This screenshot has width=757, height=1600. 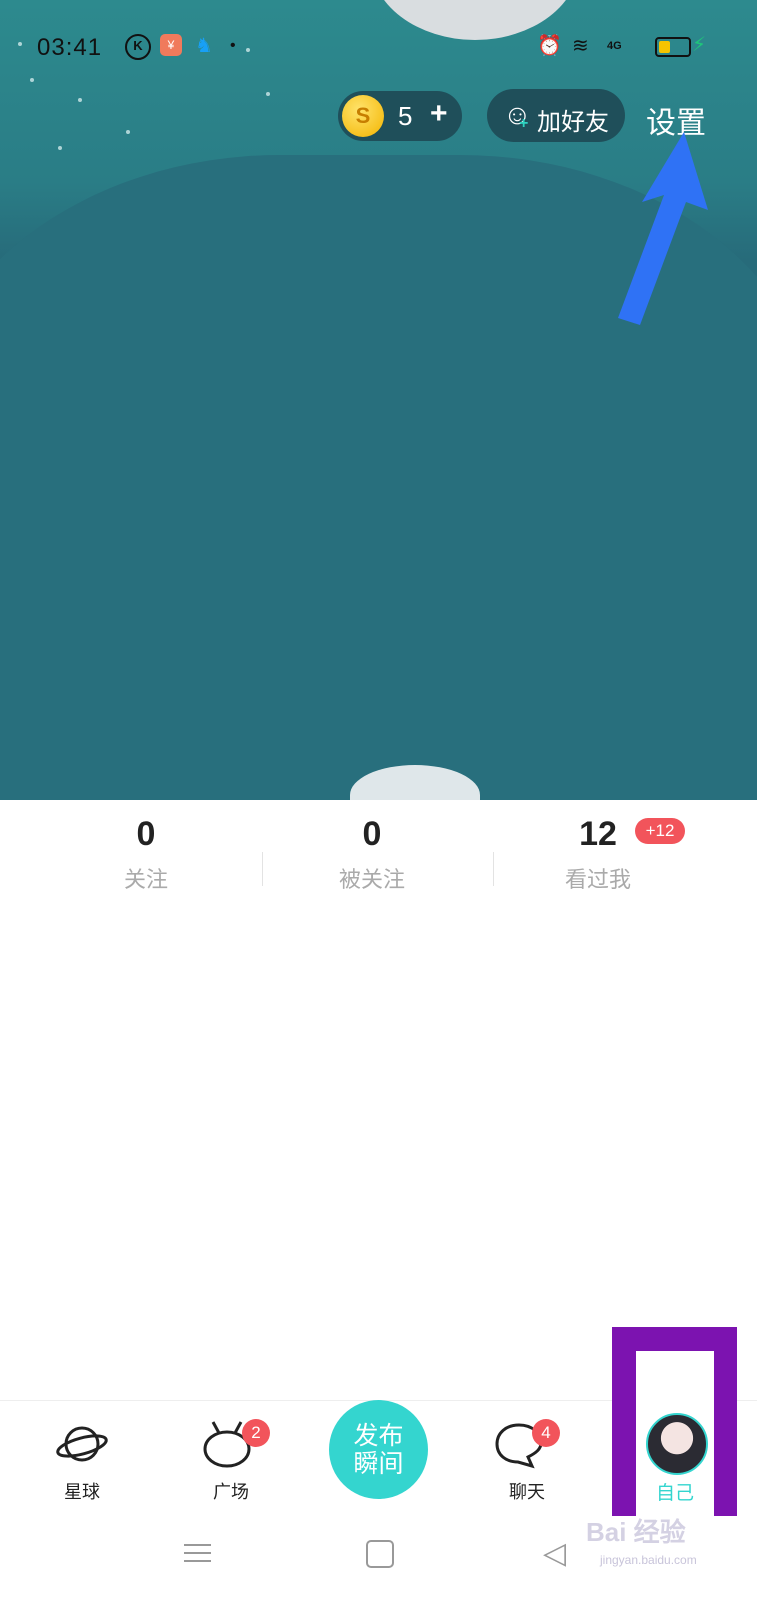 I want to click on plus-icon: +, so click(x=524, y=123).